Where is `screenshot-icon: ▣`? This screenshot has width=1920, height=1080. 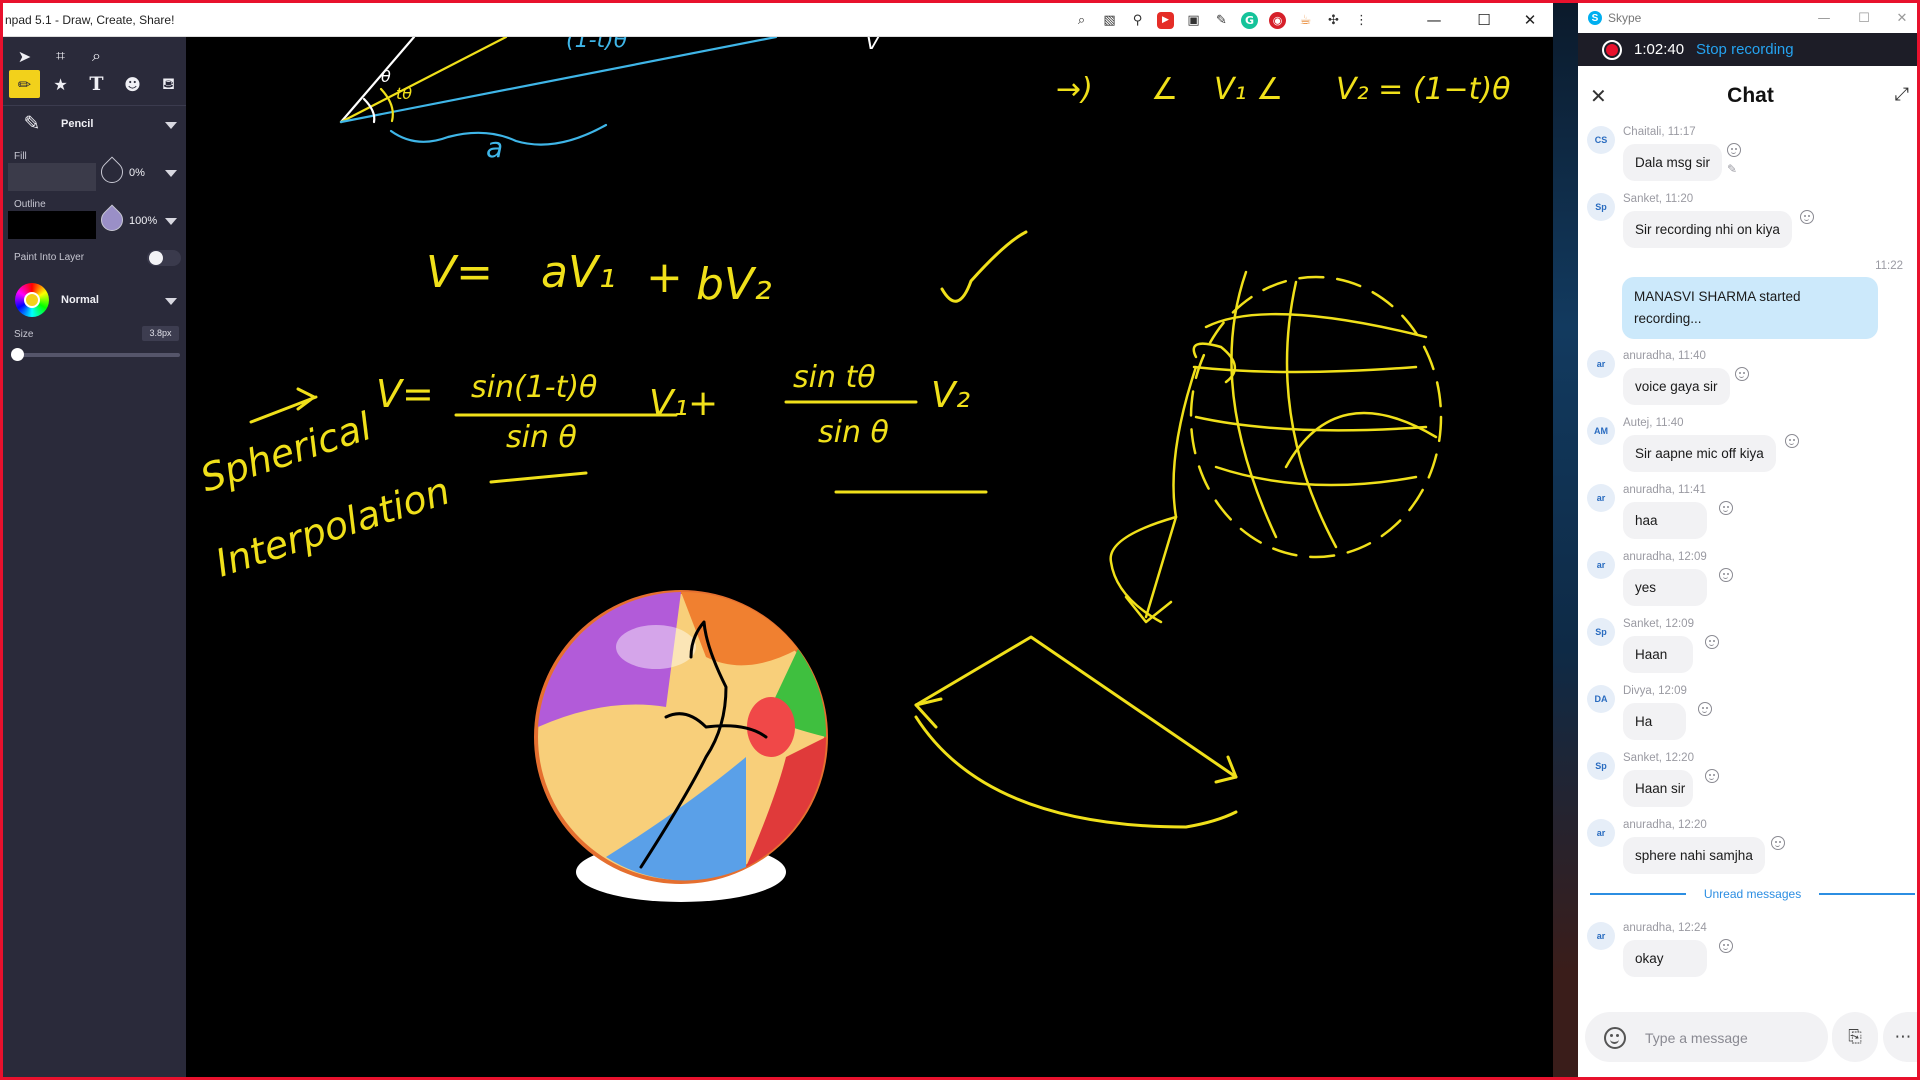
screenshot-icon: ▣ is located at coordinates (1193, 20).